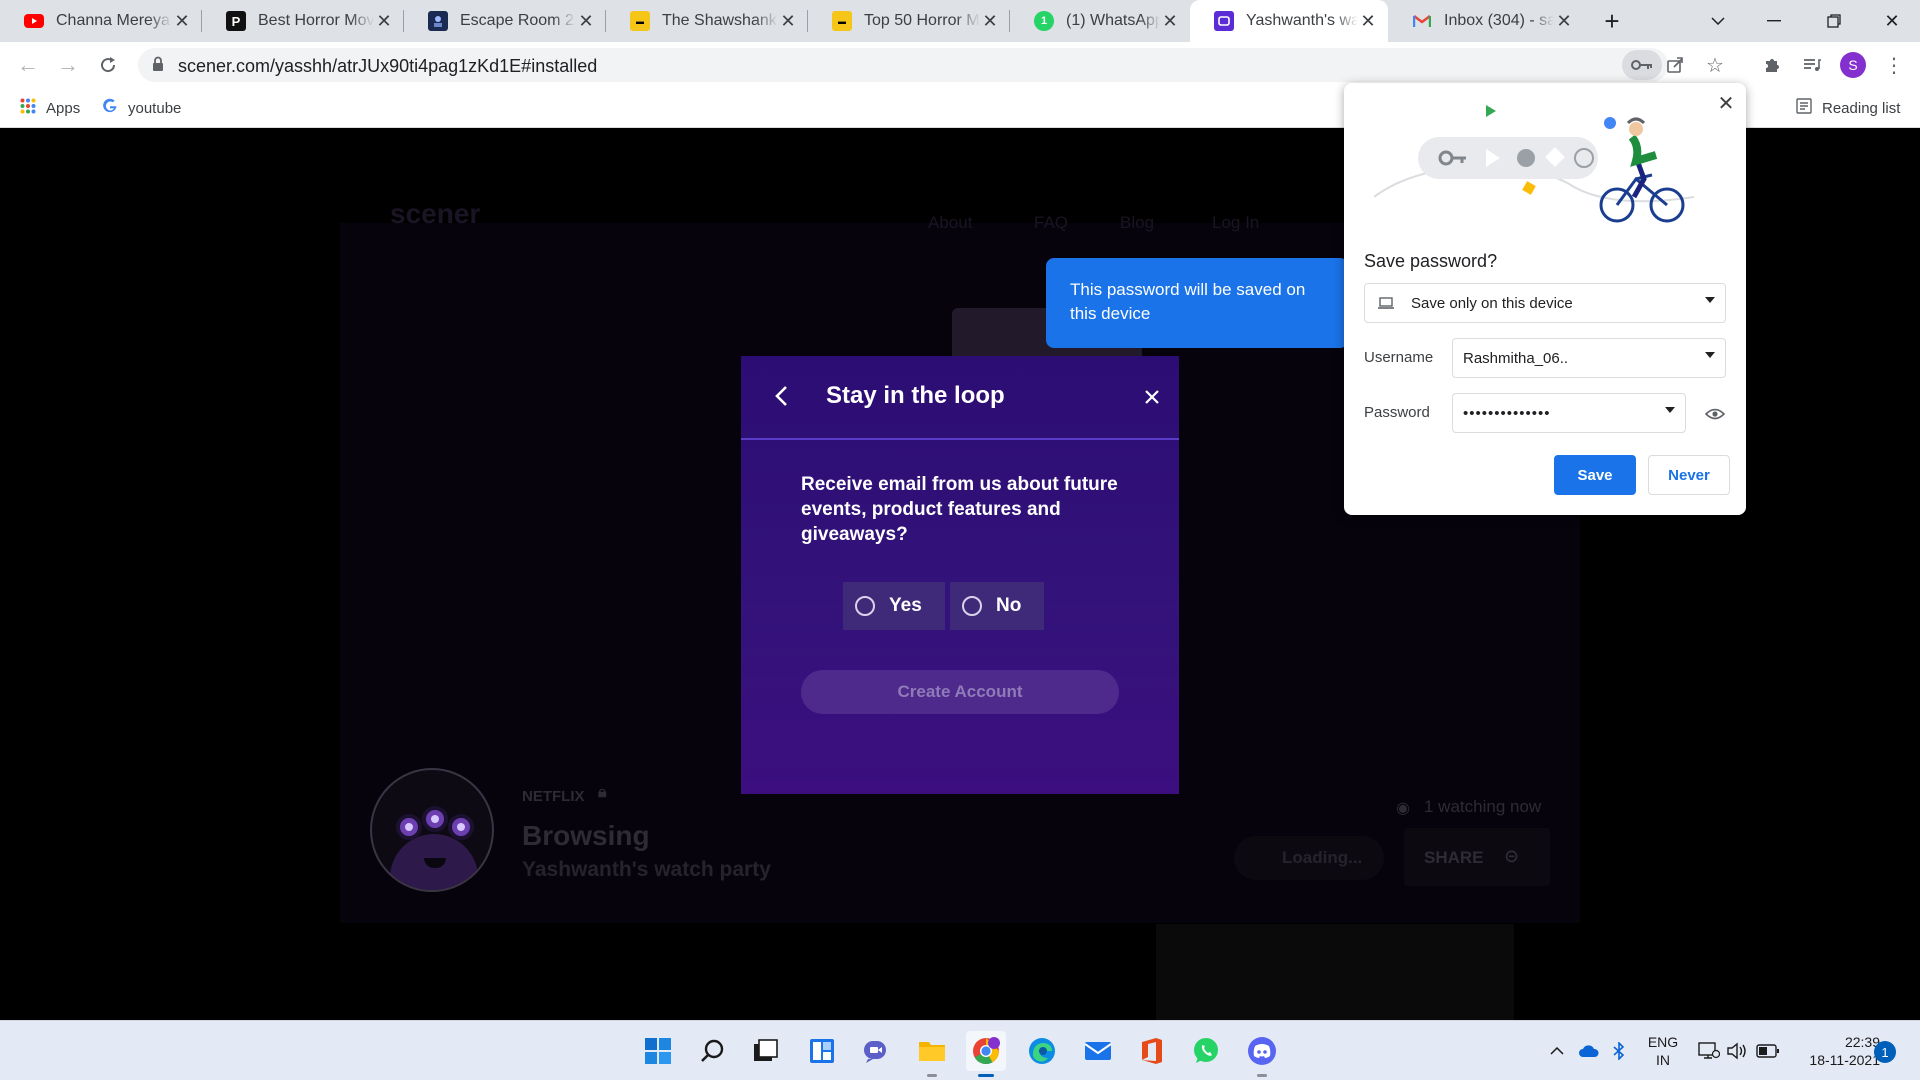 The image size is (1920, 1080). What do you see at coordinates (1557, 1051) in the screenshot?
I see `chevron-up-icon` at bounding box center [1557, 1051].